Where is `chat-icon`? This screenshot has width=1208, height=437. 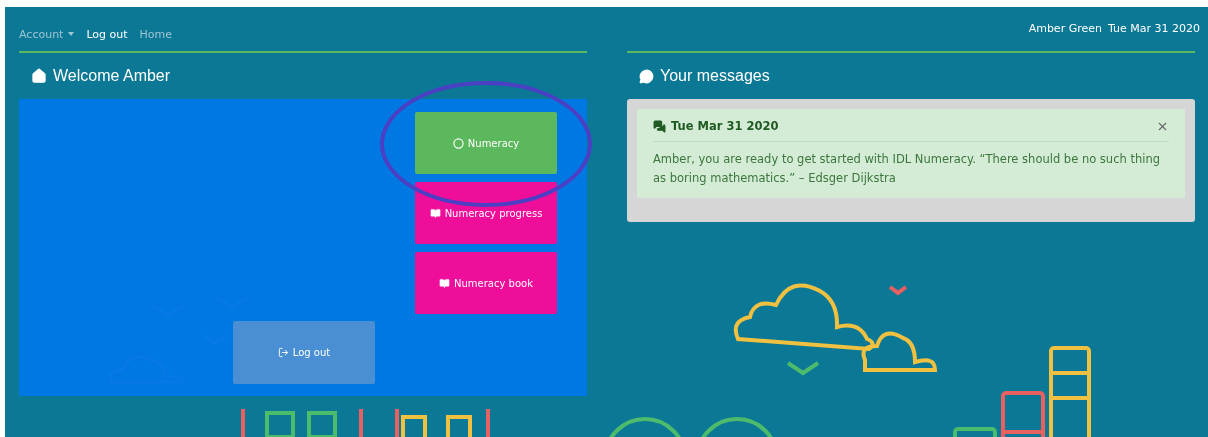
chat-icon is located at coordinates (659, 126).